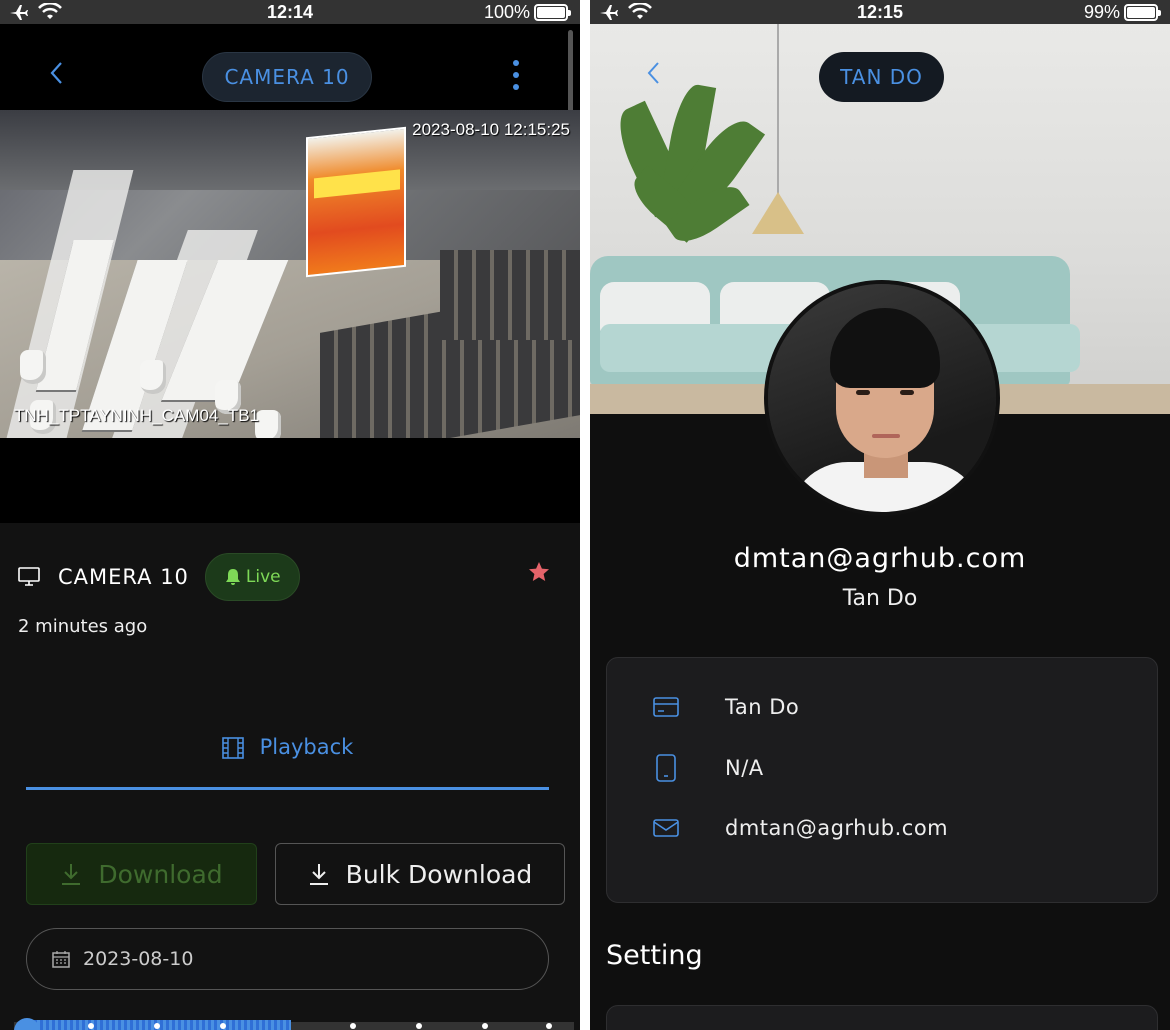 The image size is (1170, 1030). What do you see at coordinates (708, 768) in the screenshot?
I see `detail-phone-row: N/A` at bounding box center [708, 768].